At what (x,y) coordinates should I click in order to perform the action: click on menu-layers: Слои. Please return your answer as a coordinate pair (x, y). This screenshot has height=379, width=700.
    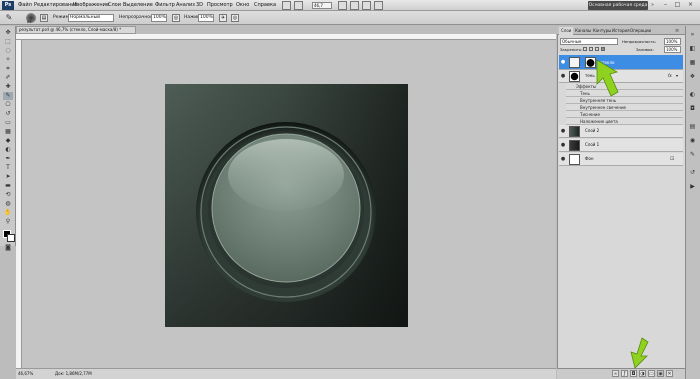
    Looking at the image, I should click on (114, 5).